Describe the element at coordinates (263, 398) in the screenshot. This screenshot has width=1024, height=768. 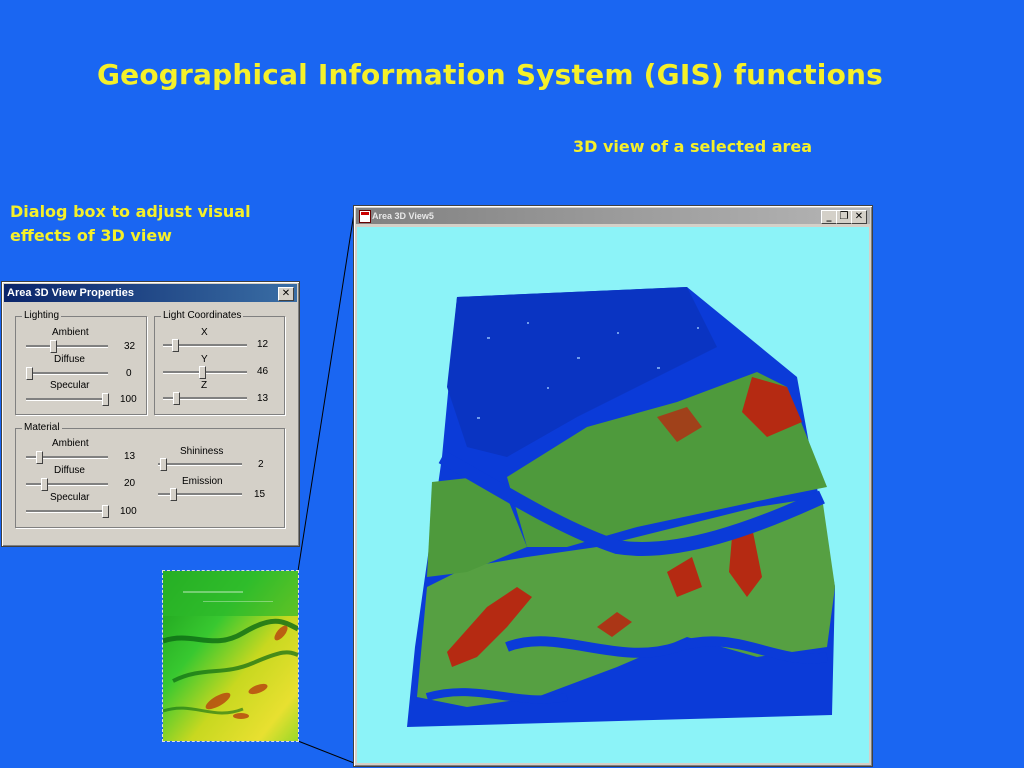
I see `light-z-value: 13` at that location.